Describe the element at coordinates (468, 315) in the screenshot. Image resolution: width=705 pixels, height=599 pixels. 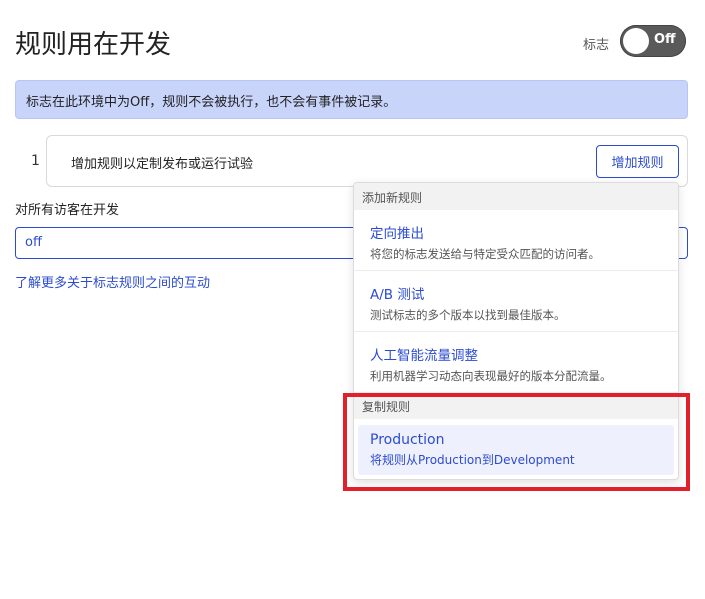
I see `menu-item-desc: 测试标志的多个版本以找到最佳版本。` at that location.